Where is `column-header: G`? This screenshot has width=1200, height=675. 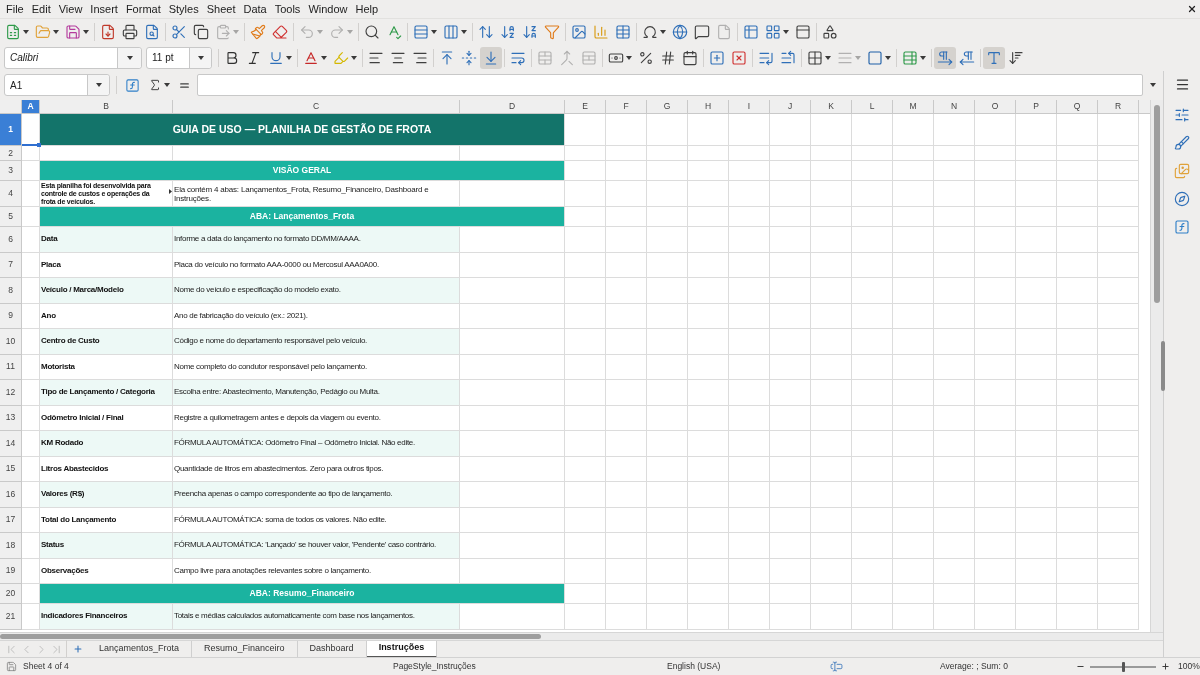 column-header: G is located at coordinates (667, 107).